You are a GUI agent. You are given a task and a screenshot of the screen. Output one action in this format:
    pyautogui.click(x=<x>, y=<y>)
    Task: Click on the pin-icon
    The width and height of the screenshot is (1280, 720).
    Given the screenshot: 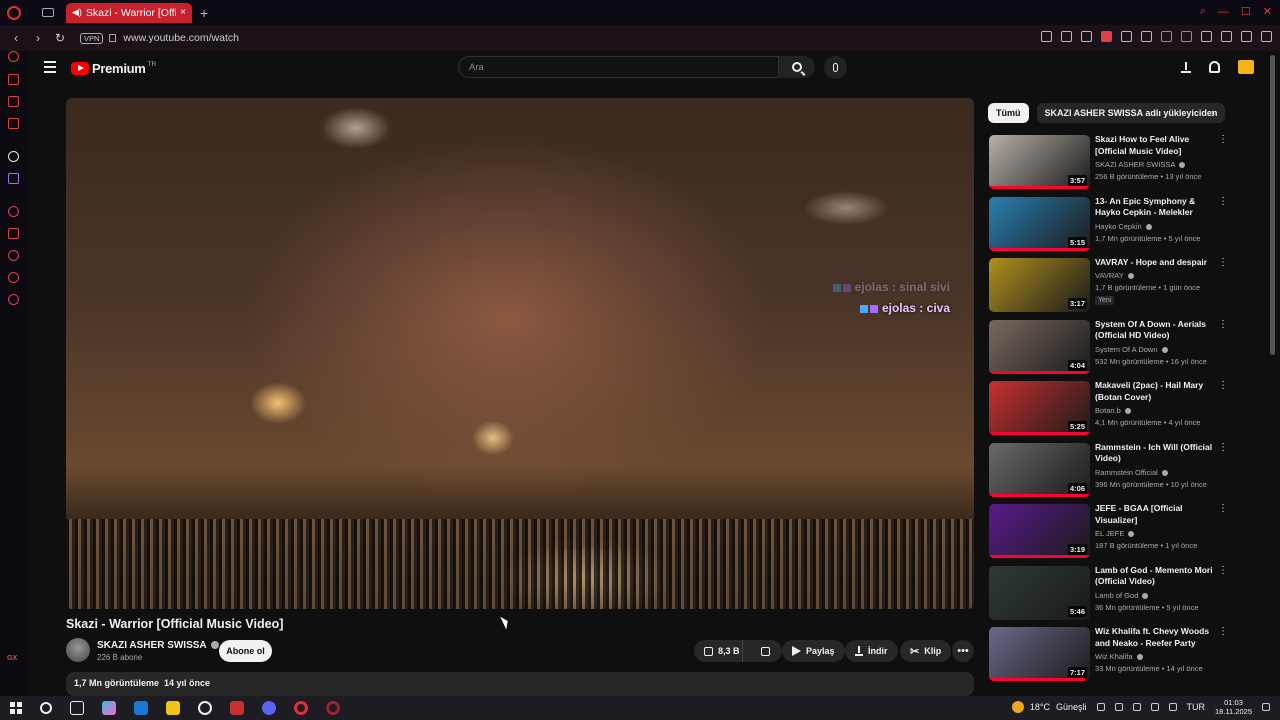 What is the action you would take?
    pyautogui.click(x=1066, y=36)
    